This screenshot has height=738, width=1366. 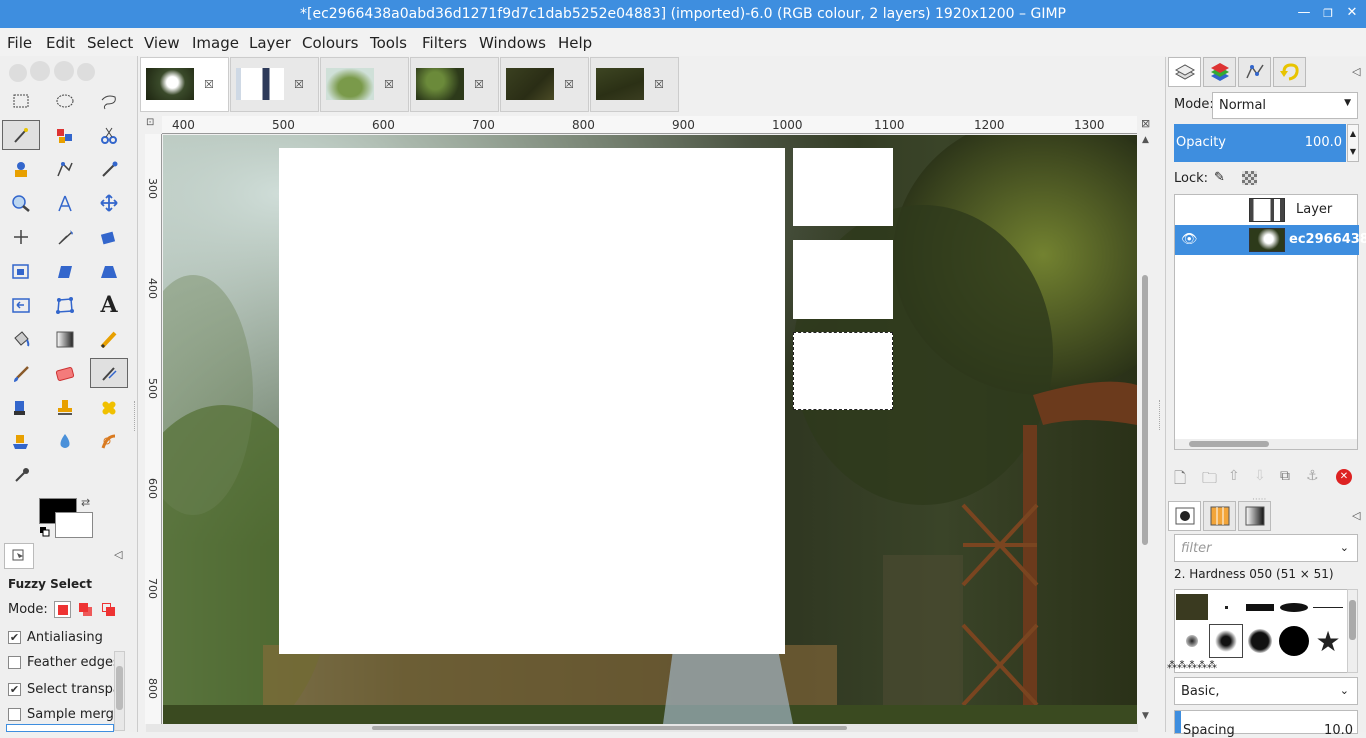 I want to click on bucket-fill-tool, so click(x=21, y=339).